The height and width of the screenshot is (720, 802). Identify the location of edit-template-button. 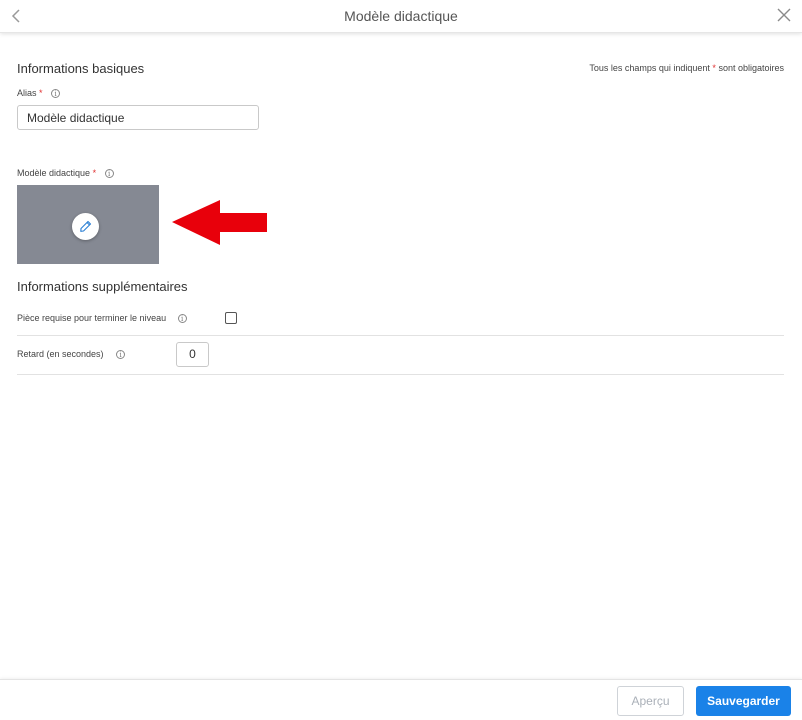
(85, 226).